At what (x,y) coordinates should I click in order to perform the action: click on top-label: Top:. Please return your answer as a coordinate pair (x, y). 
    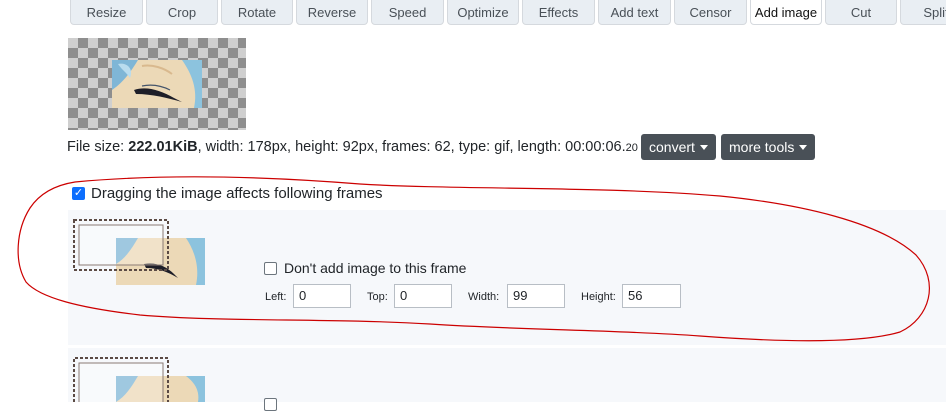
    Looking at the image, I should click on (377, 297).